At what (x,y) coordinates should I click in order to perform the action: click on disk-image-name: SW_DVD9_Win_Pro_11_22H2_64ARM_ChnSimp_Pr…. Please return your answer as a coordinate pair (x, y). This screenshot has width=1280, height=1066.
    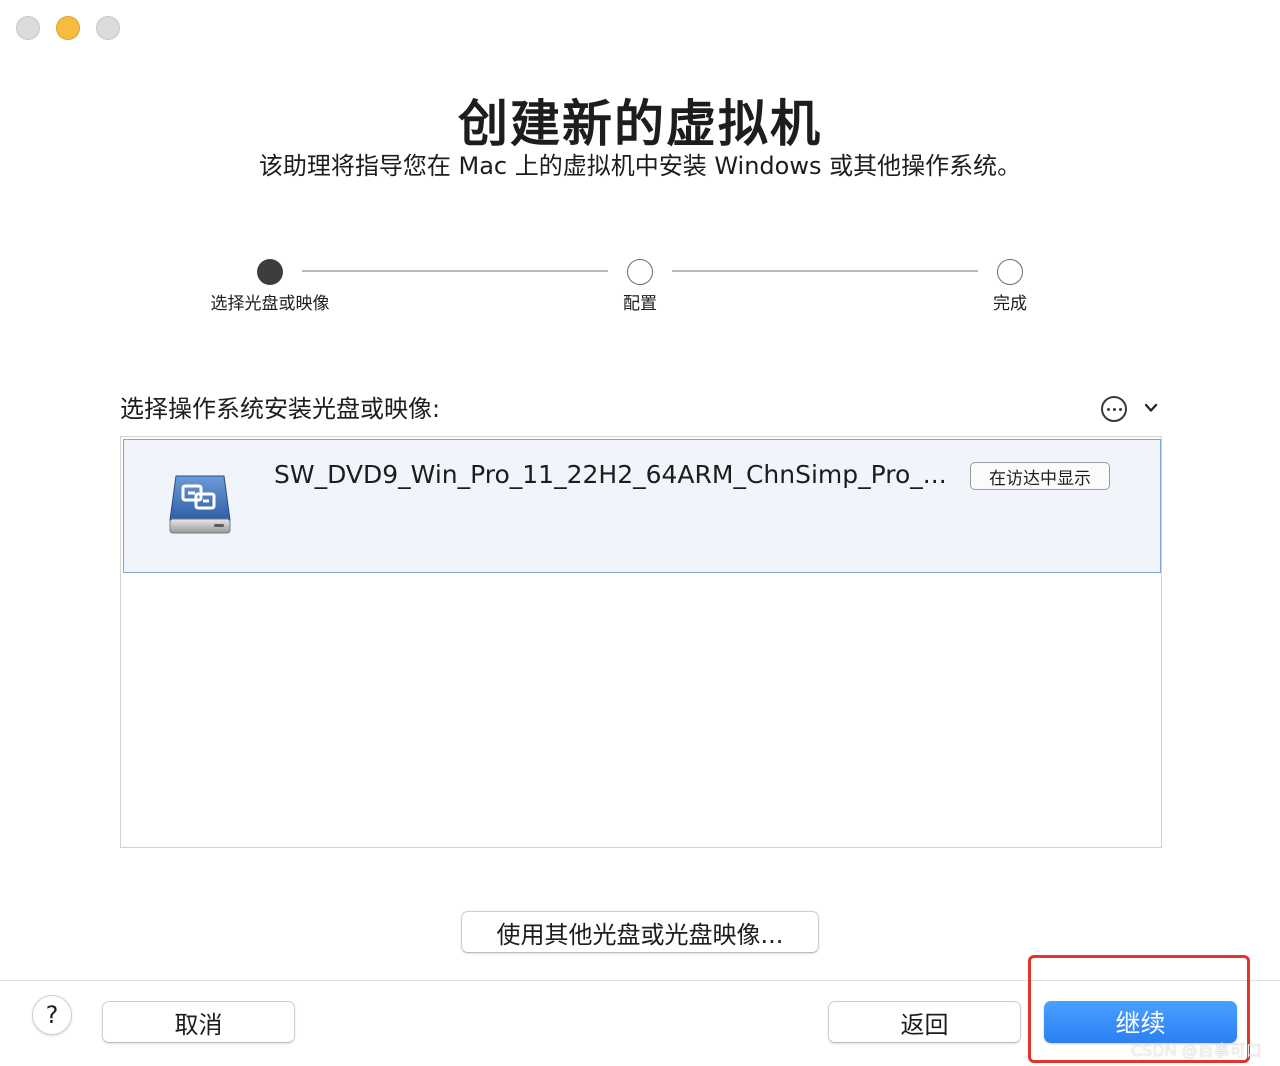
    Looking at the image, I should click on (610, 474).